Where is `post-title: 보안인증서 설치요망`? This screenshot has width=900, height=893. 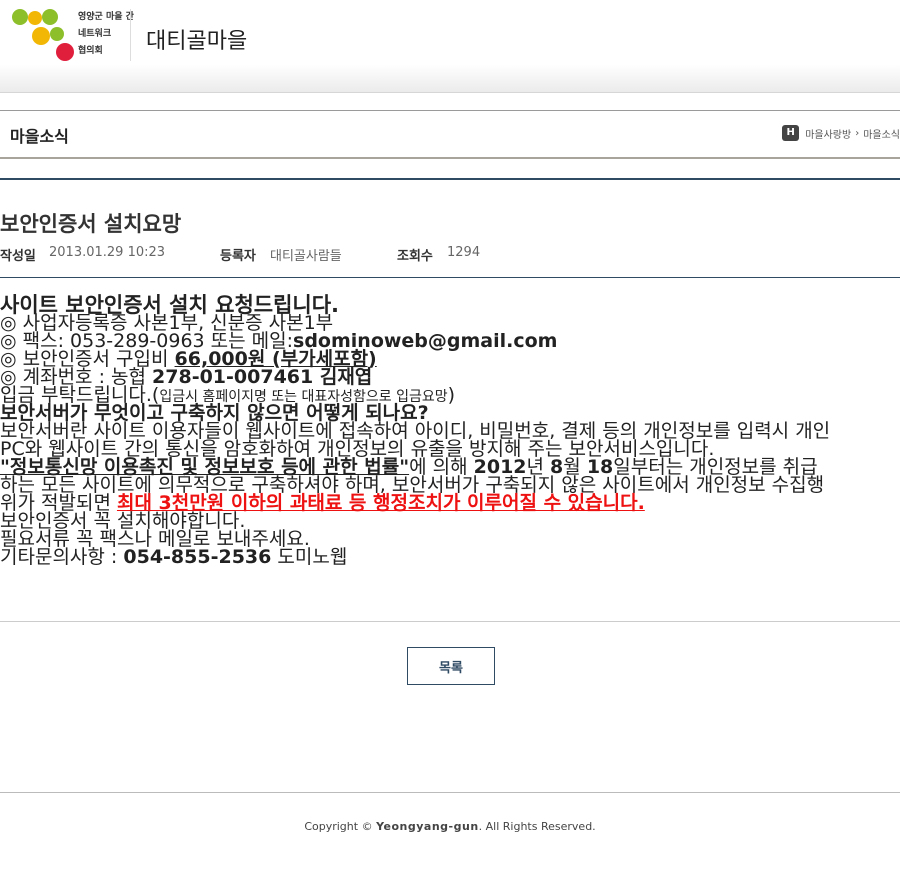
post-title: 보안인증서 설치요망 is located at coordinates (91, 224).